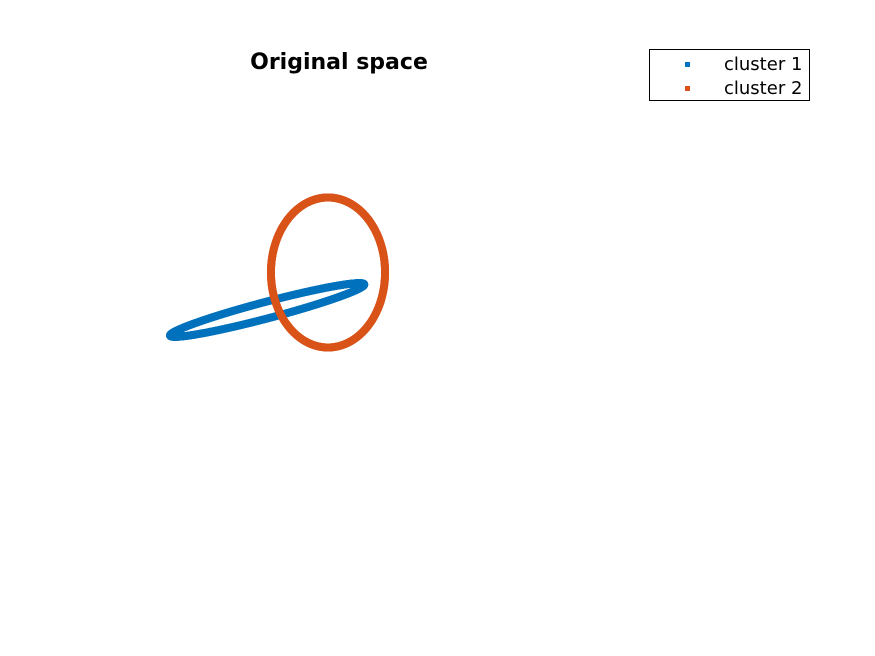  I want to click on legend-label-cluster-1: cluster 1, so click(763, 64).